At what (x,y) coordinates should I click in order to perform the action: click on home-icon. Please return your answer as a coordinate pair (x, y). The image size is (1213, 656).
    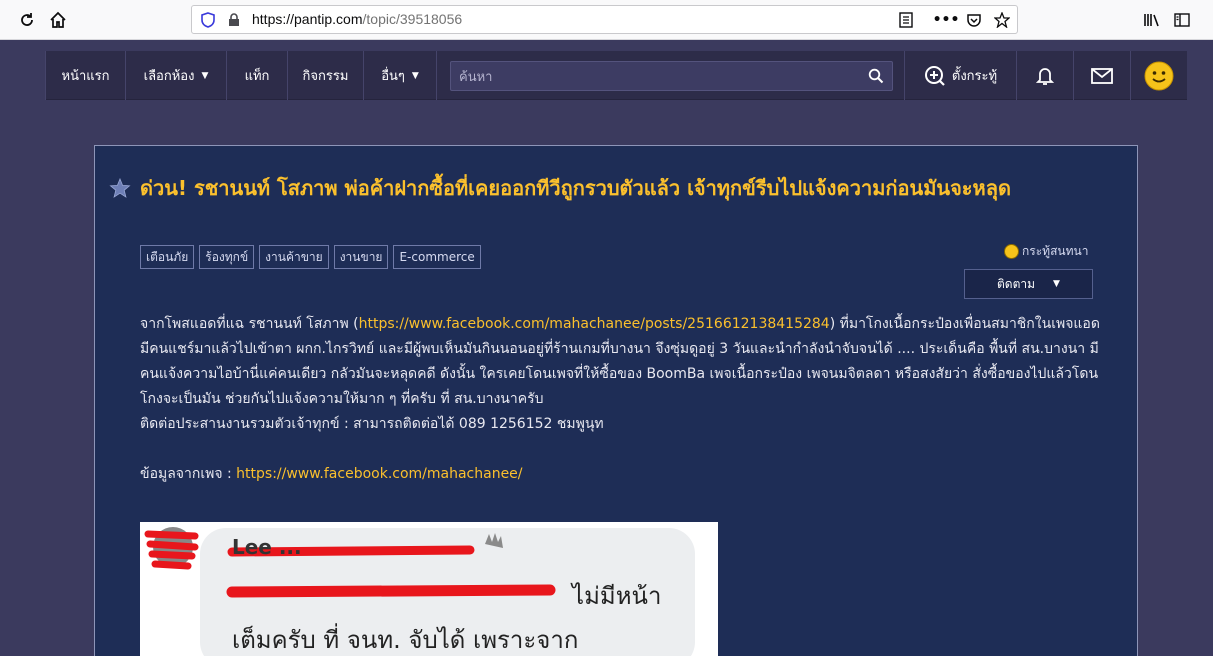
    Looking at the image, I should click on (58, 20).